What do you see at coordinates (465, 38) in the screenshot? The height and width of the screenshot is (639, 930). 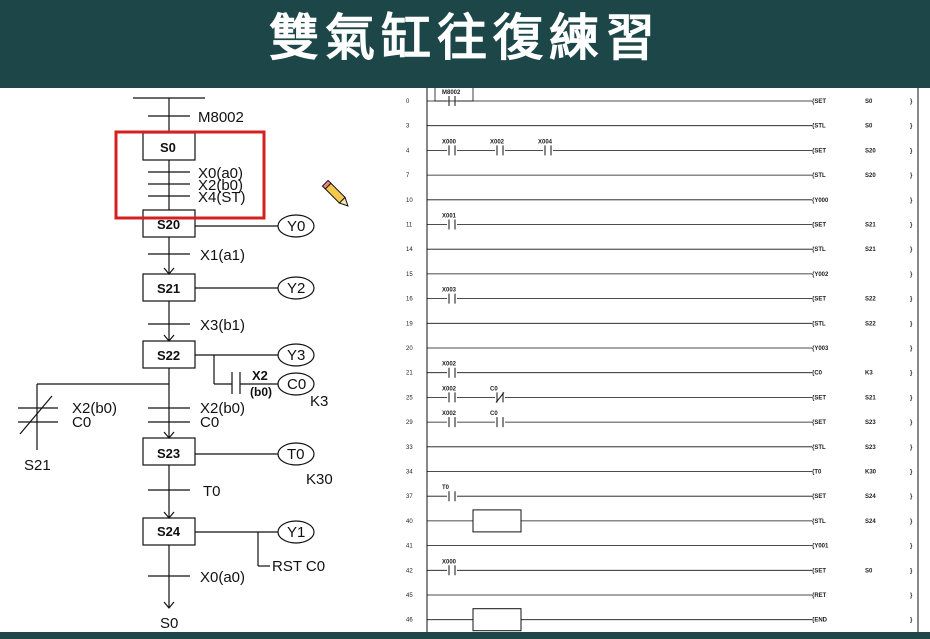 I see `page-title: 雙氣缸往復練習` at bounding box center [465, 38].